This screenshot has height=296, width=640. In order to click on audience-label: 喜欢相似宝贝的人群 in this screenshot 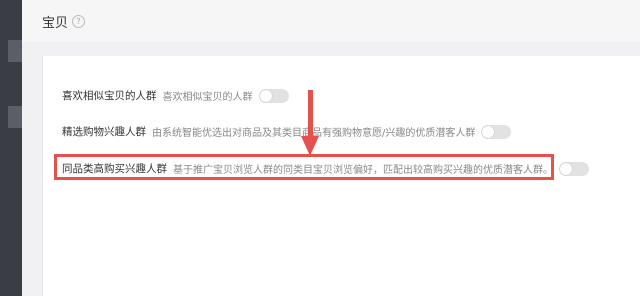, I will do `click(109, 96)`.